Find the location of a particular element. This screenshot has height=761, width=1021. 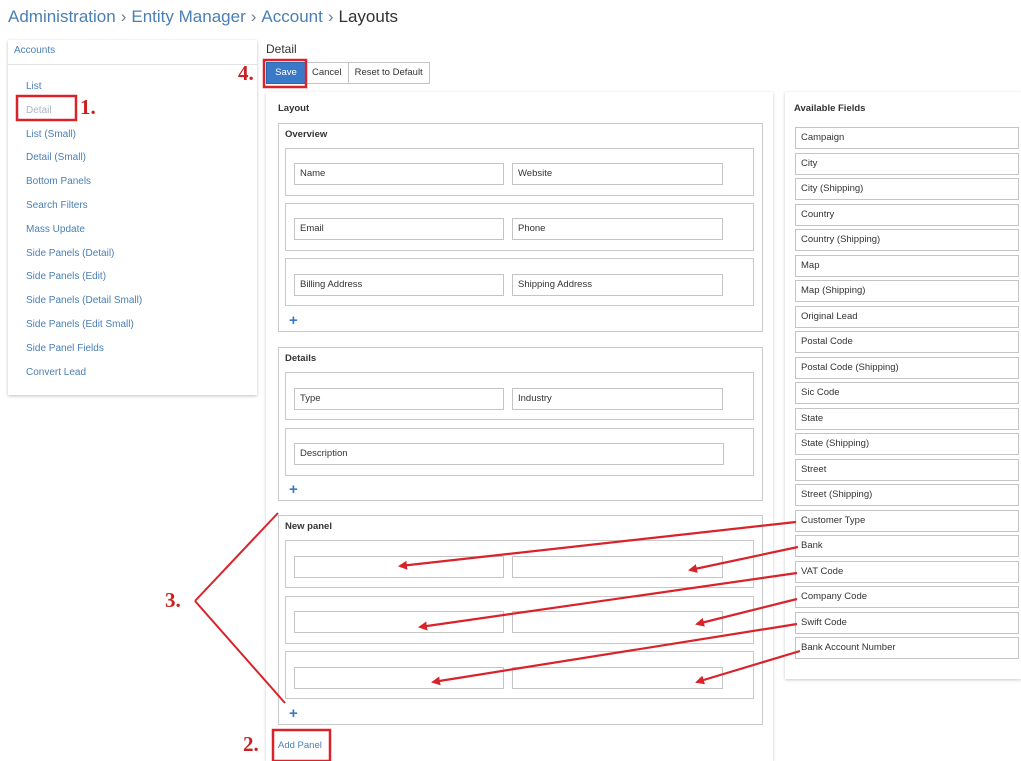

sidebar-item-side-panels-detail-small: Side Panels (Detail Small) is located at coordinates (84, 306).